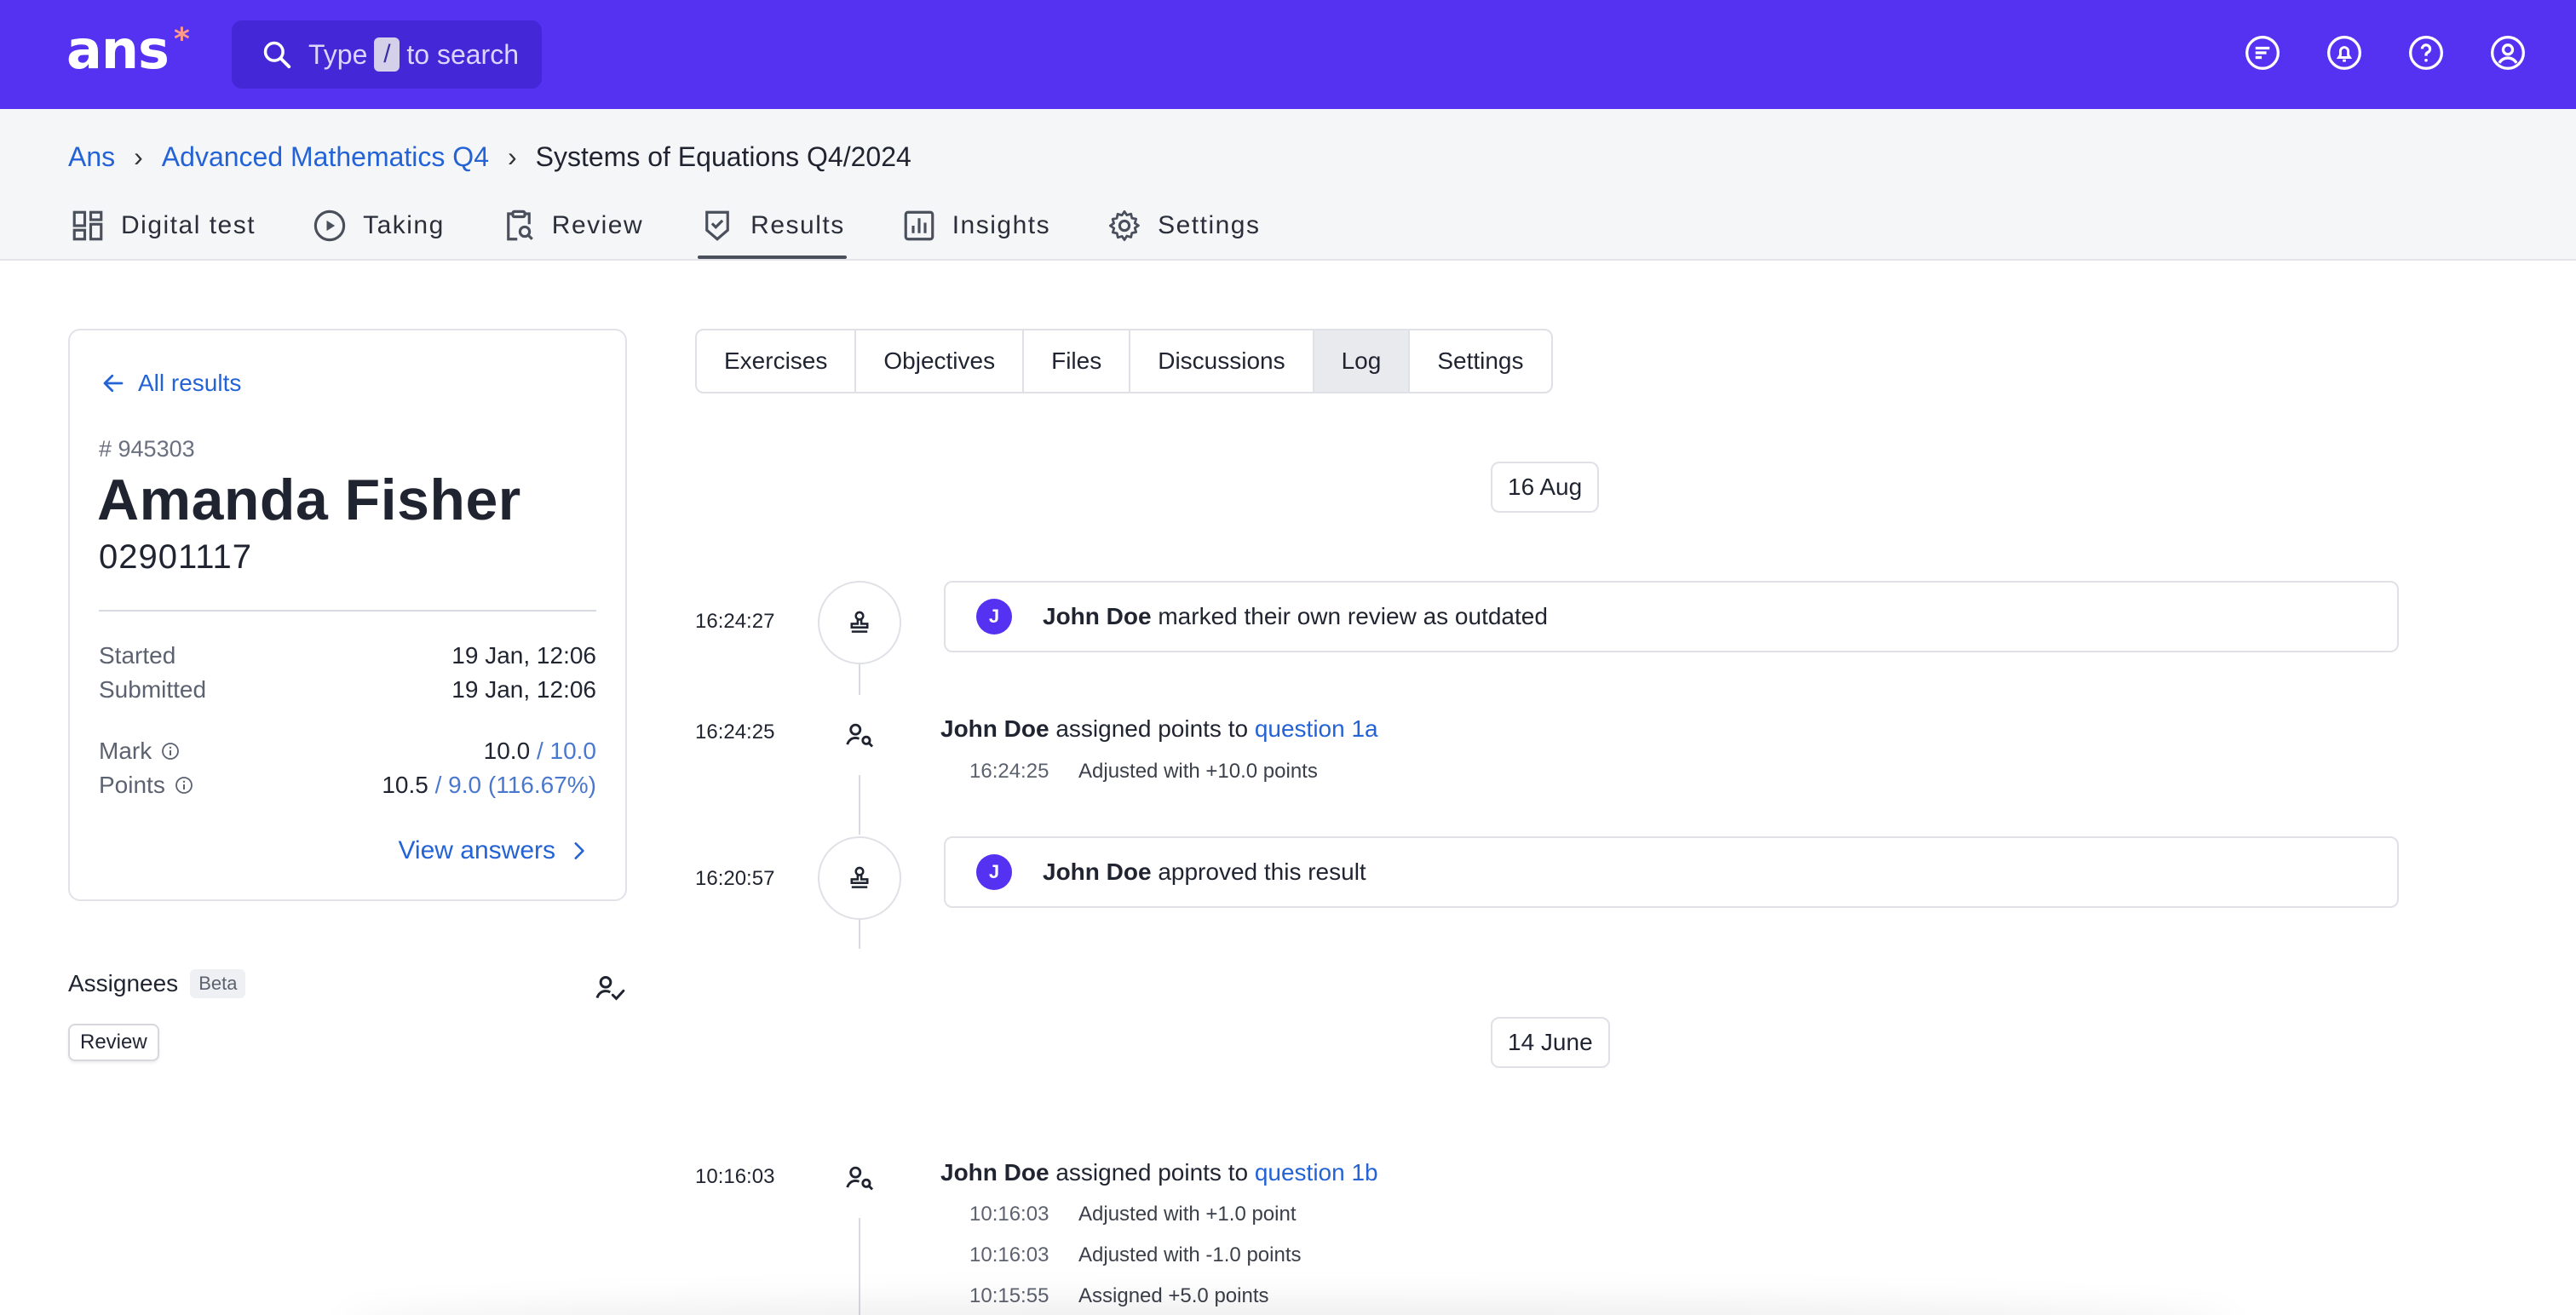 This screenshot has height=1315, width=2576. I want to click on beta-badge: Beta, so click(218, 984).